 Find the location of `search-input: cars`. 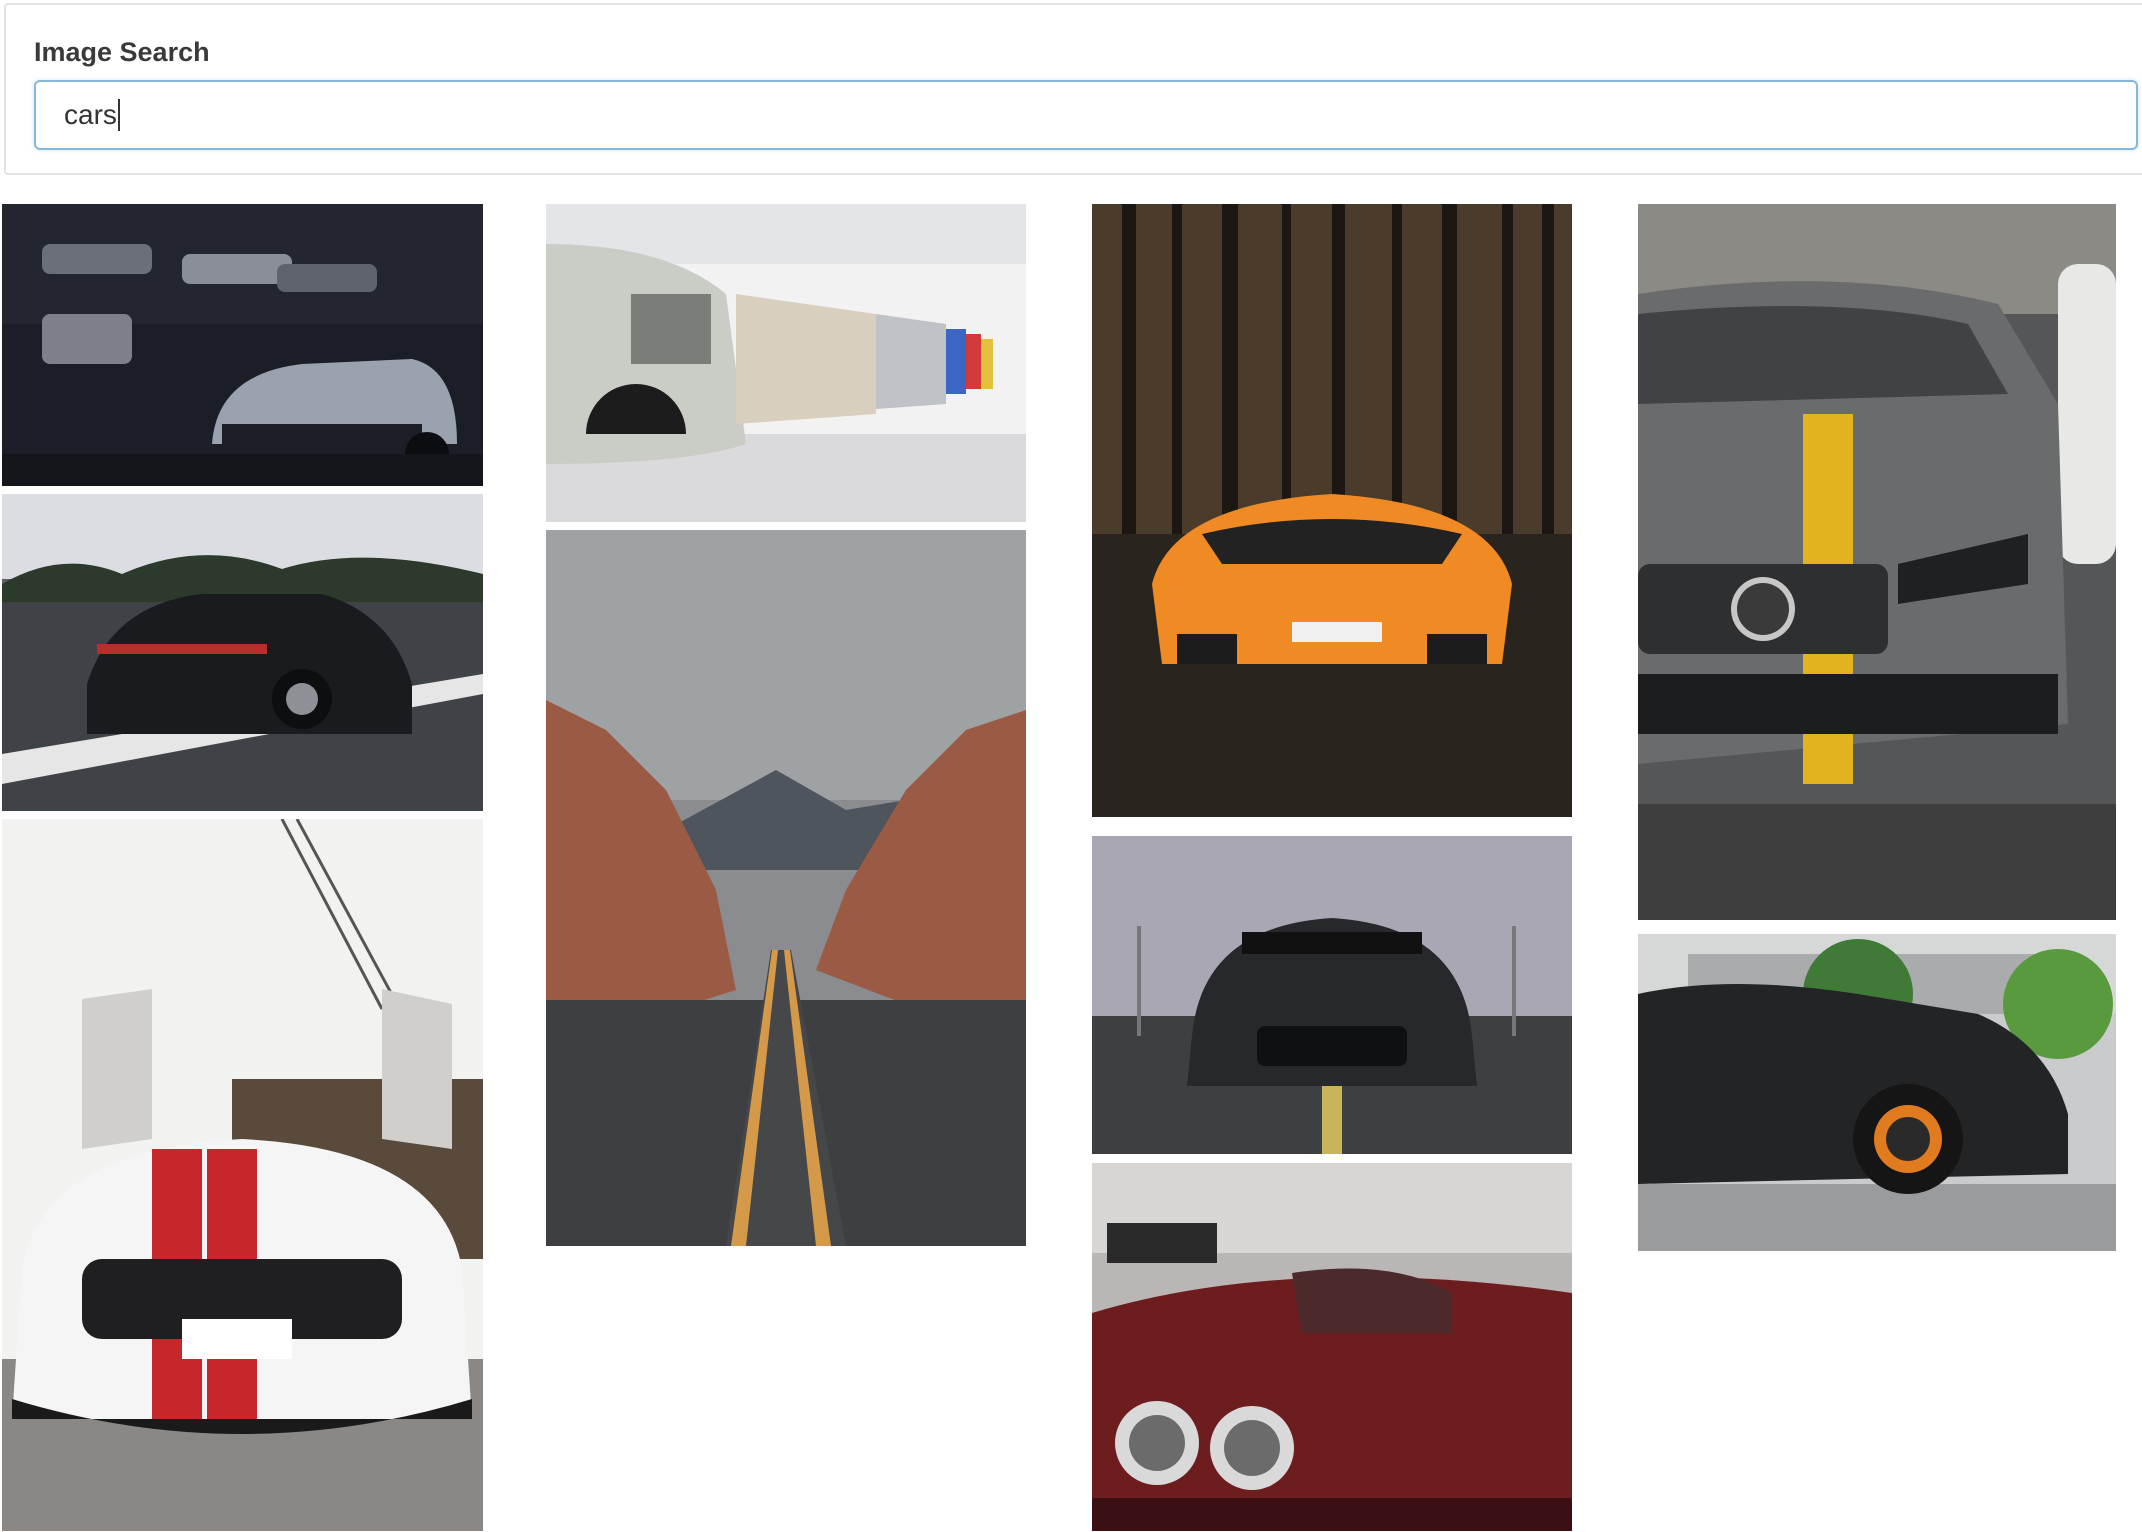

search-input: cars is located at coordinates (1086, 115).